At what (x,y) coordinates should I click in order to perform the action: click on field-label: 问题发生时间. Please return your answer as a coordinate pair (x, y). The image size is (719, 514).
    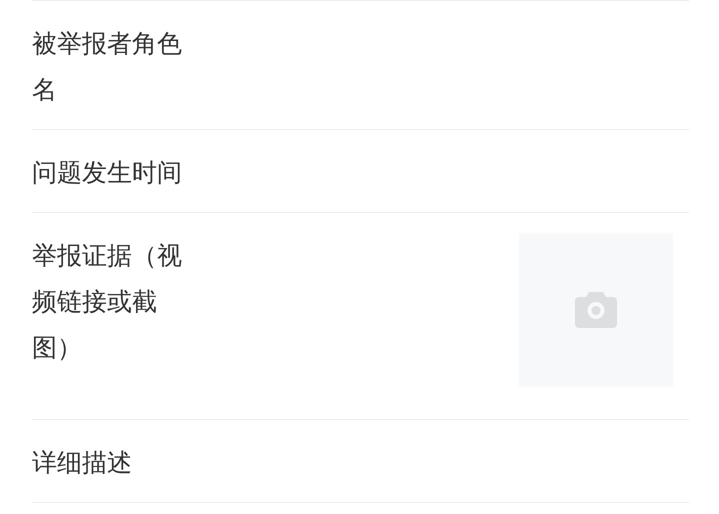
    Looking at the image, I should click on (107, 173).